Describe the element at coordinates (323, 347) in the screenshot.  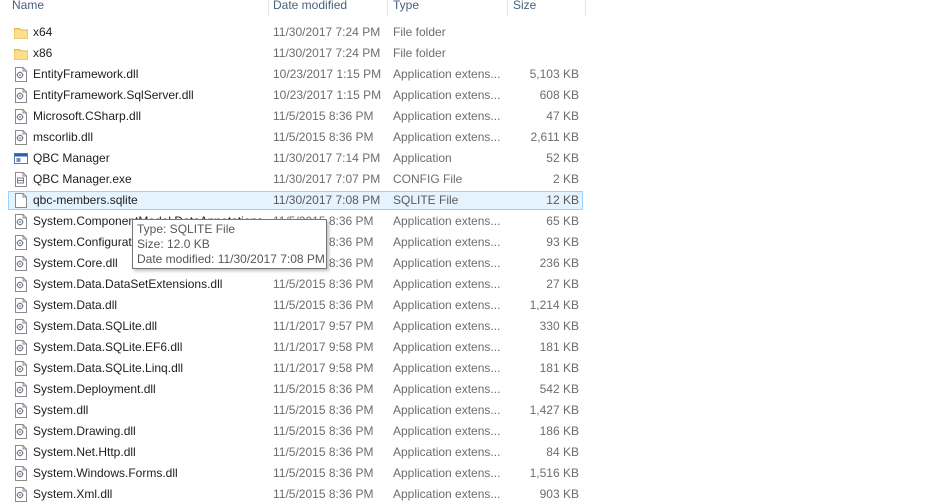
I see `file-date-modified: 11/1/2017 9:58 PM` at that location.